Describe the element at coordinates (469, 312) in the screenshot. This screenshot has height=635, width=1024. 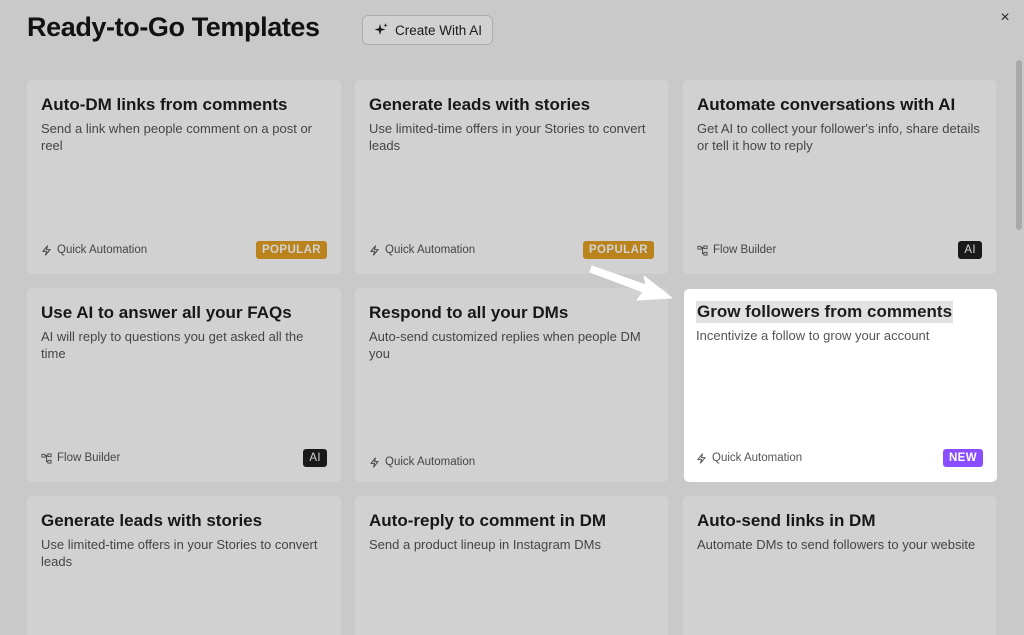
I see `card-title: Respond to all your DMs` at that location.